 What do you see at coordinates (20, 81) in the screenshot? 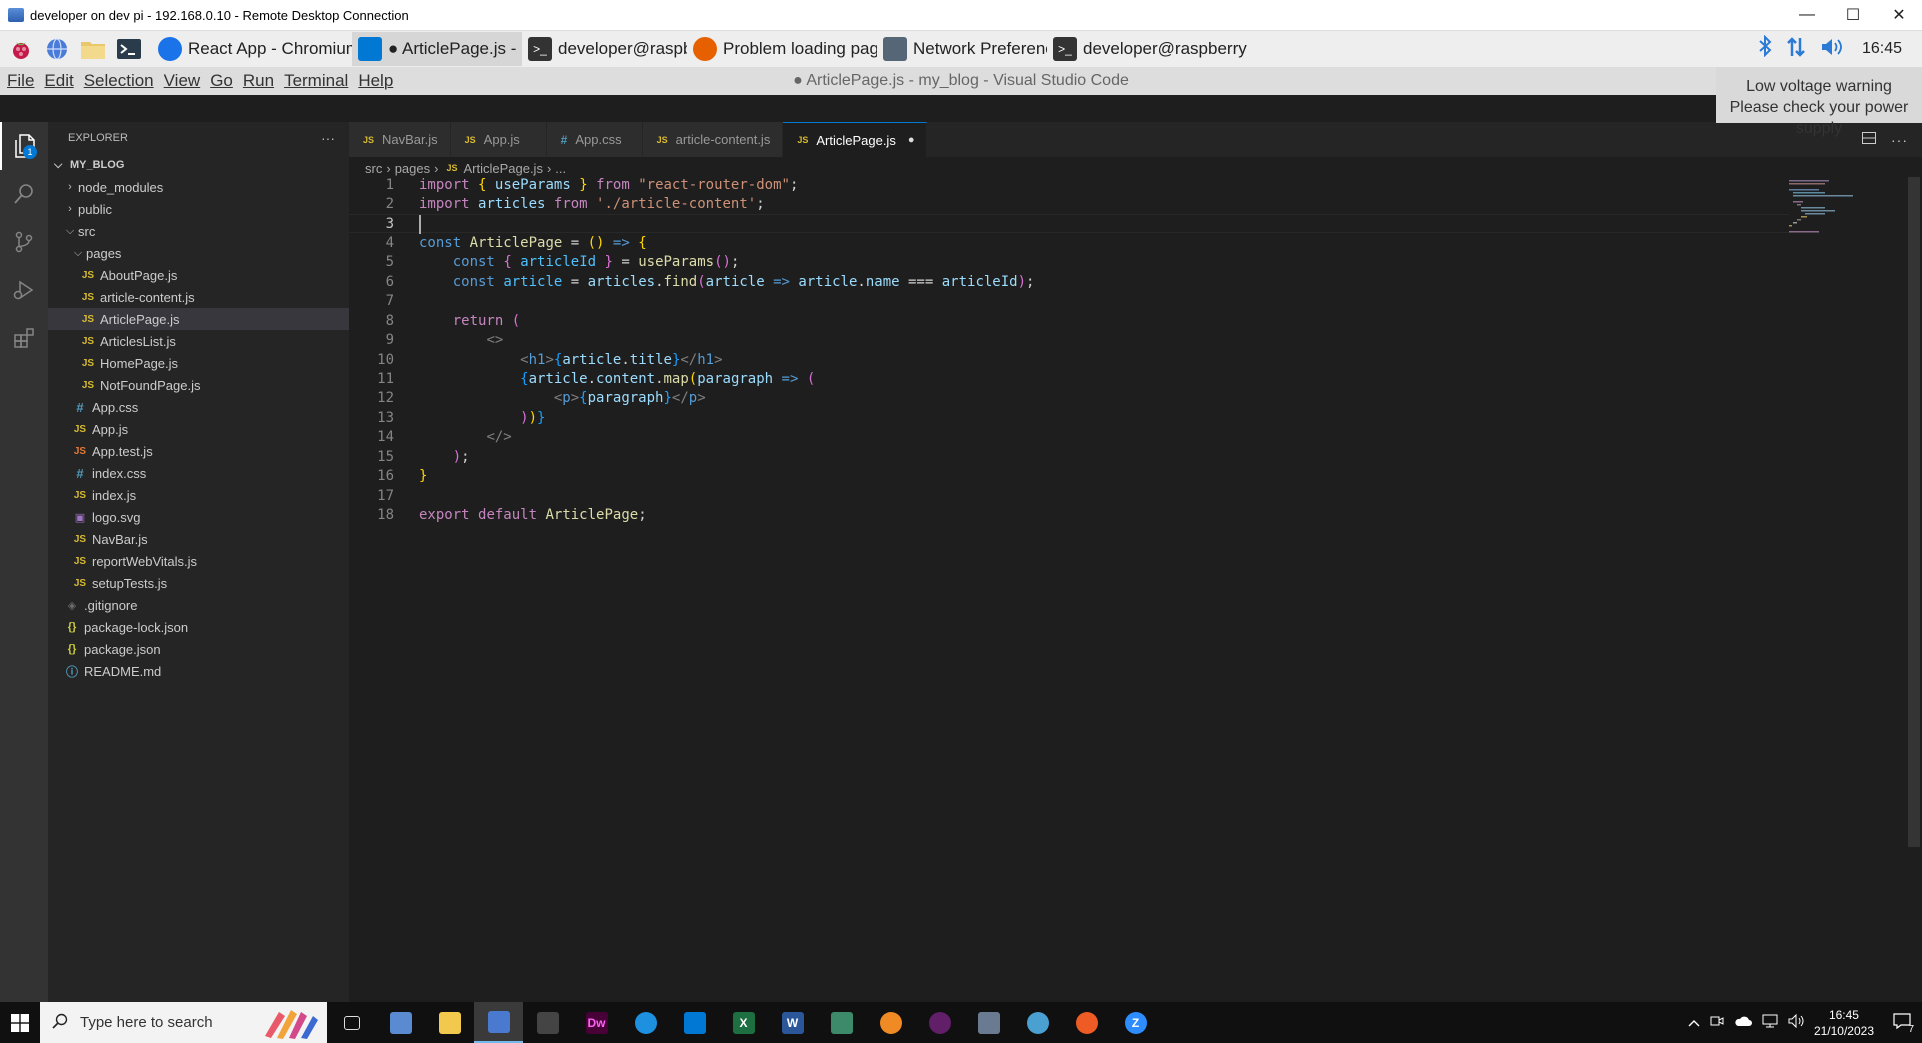
I see `menu-file: File` at bounding box center [20, 81].